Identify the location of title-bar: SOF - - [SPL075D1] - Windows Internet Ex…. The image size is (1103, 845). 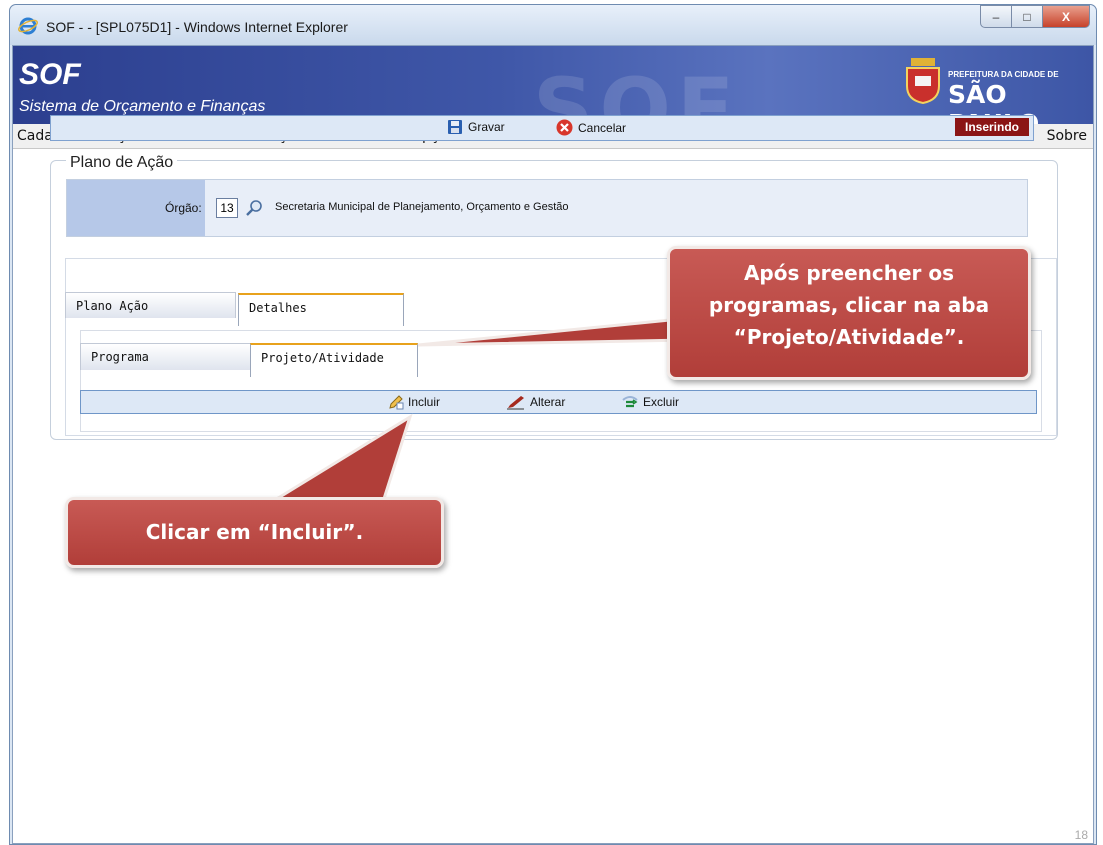
(553, 25).